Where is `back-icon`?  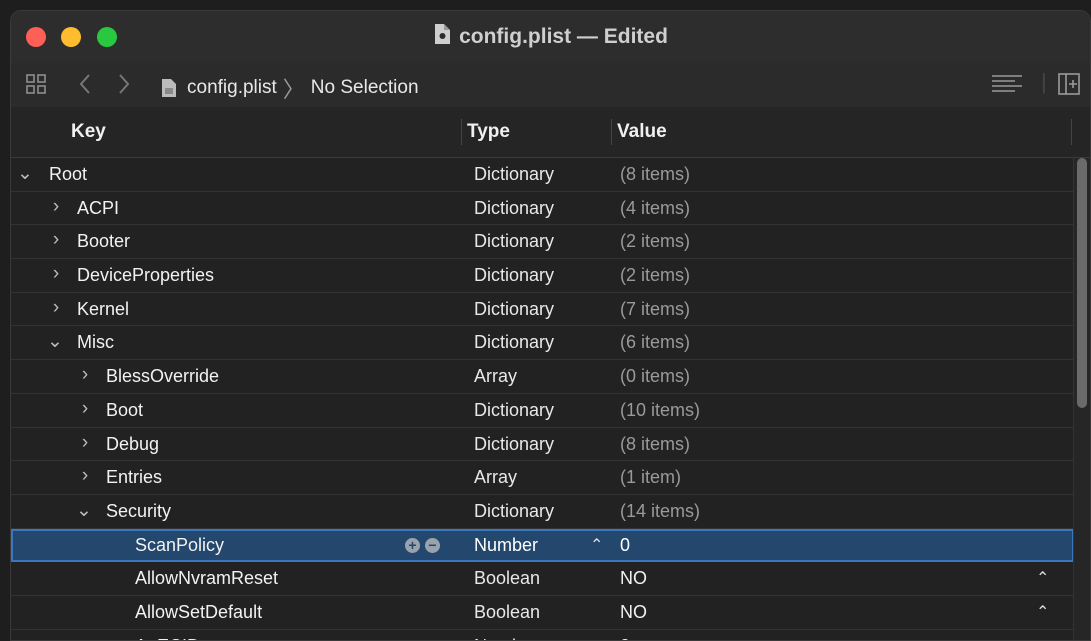 back-icon is located at coordinates (85, 87).